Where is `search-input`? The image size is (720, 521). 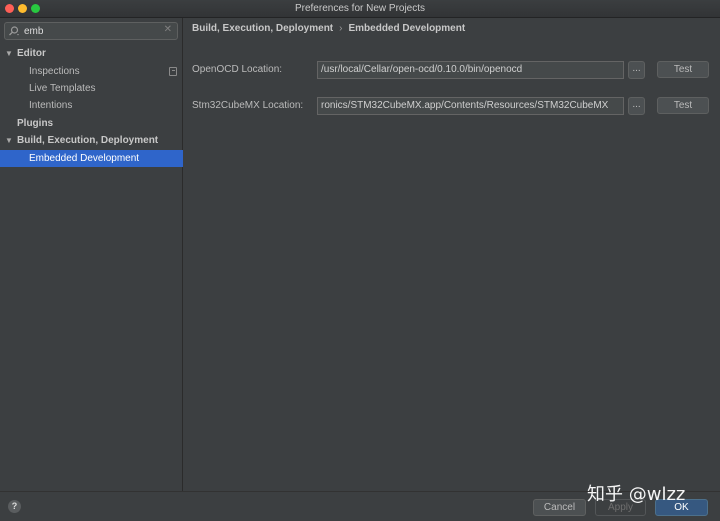
search-input is located at coordinates (89, 31).